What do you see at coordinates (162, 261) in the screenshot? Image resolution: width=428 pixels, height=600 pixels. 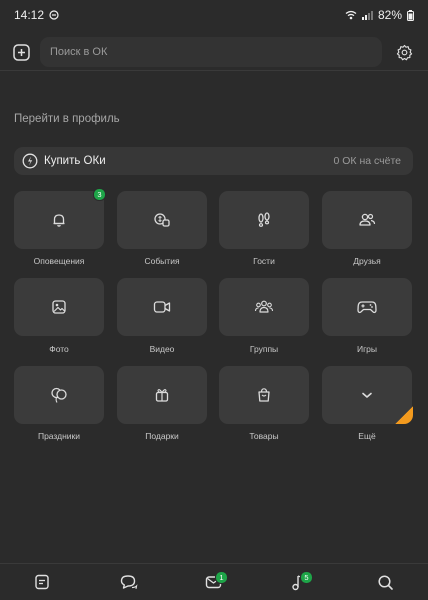 I see `tile-label-events: События` at bounding box center [162, 261].